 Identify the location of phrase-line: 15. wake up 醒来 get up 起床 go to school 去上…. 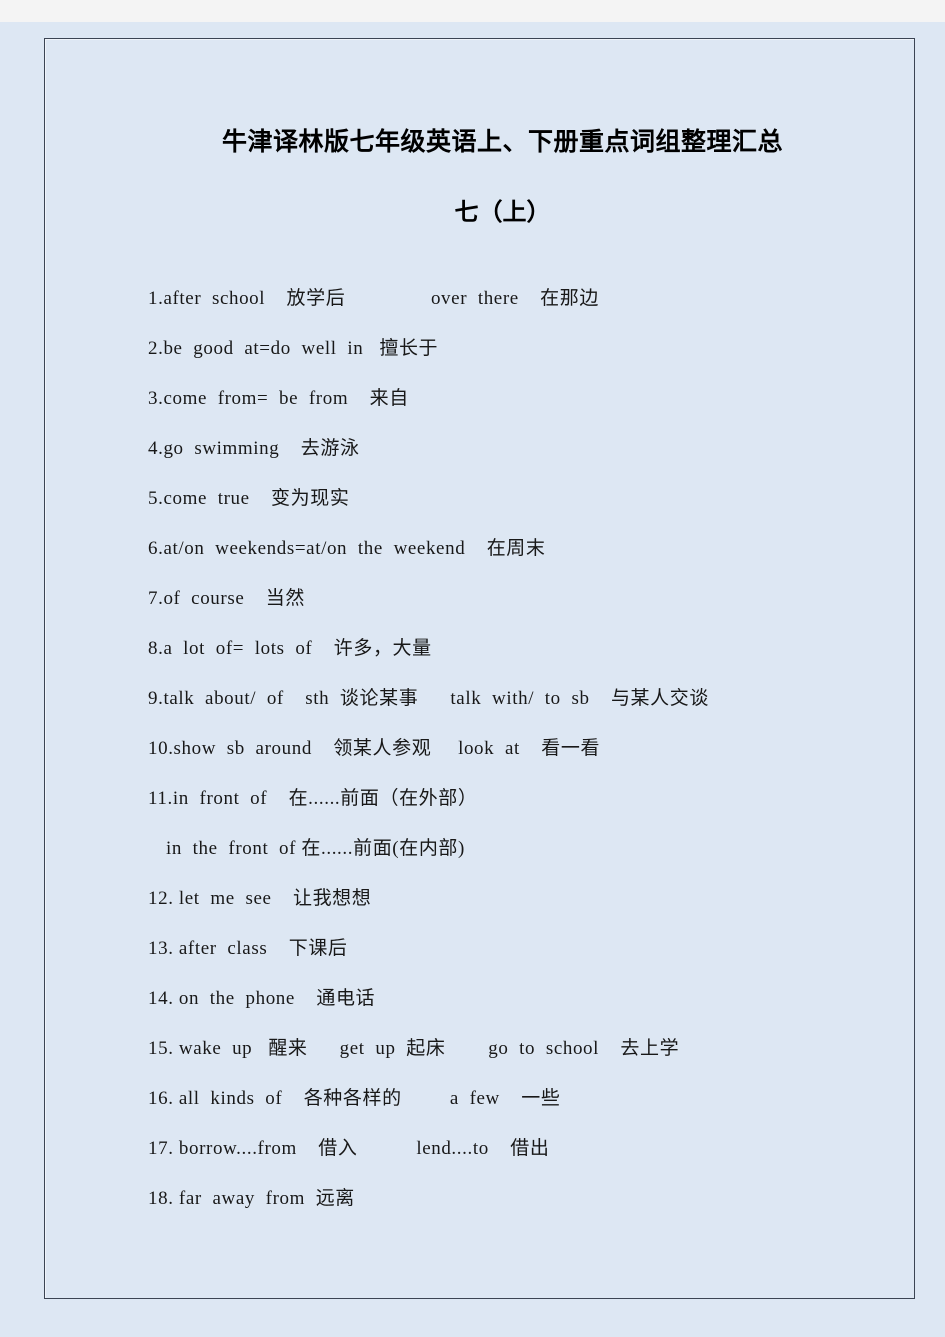
(414, 1048).